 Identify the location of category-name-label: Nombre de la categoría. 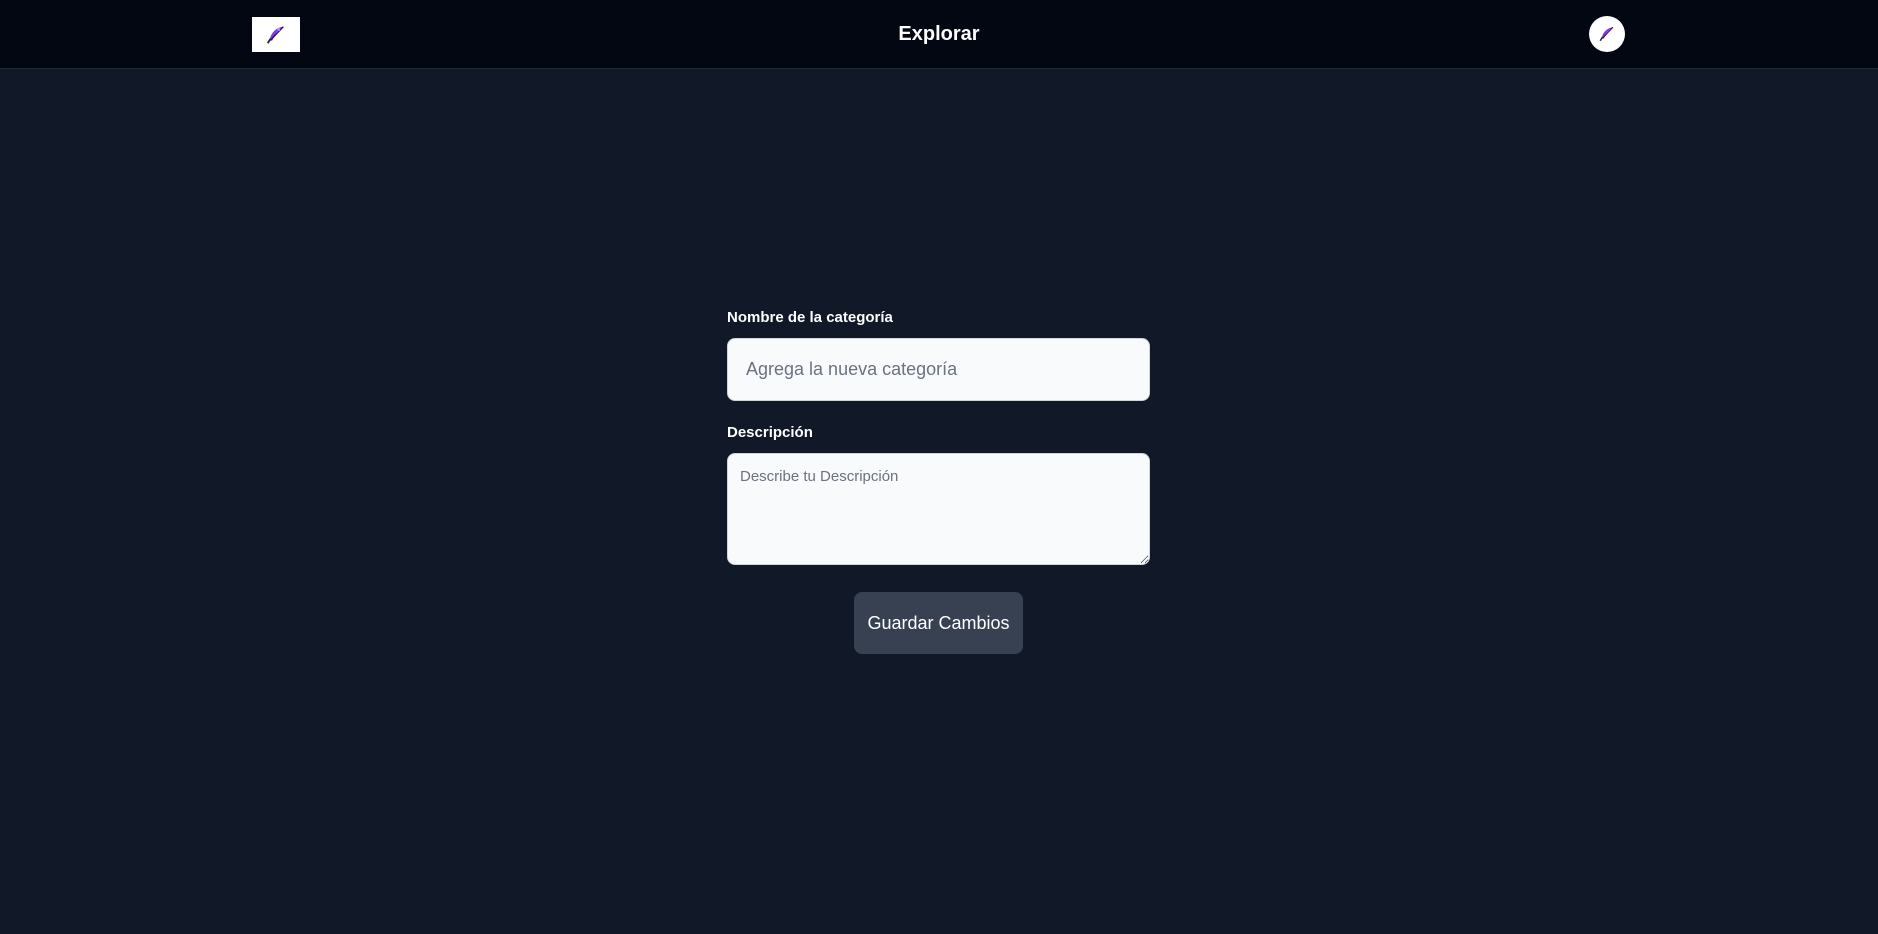
(810, 317).